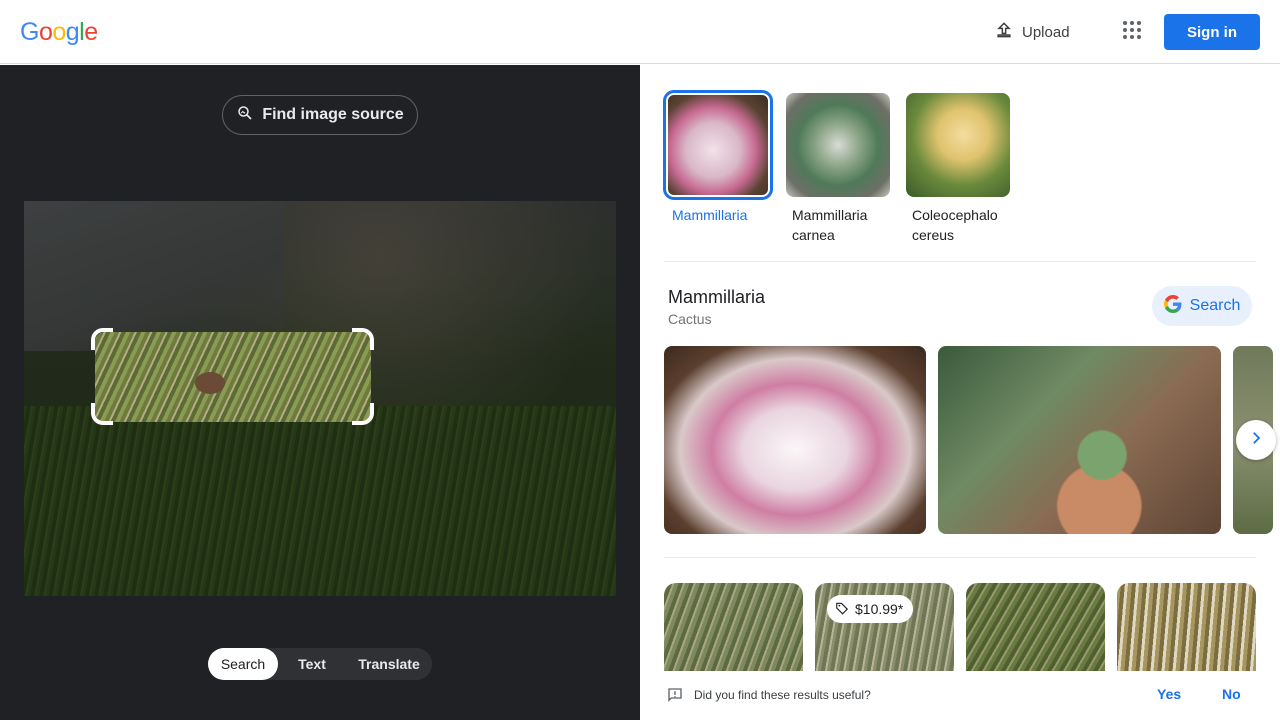 This screenshot has width=1280, height=720. What do you see at coordinates (245, 115) in the screenshot?
I see `image-search-icon` at bounding box center [245, 115].